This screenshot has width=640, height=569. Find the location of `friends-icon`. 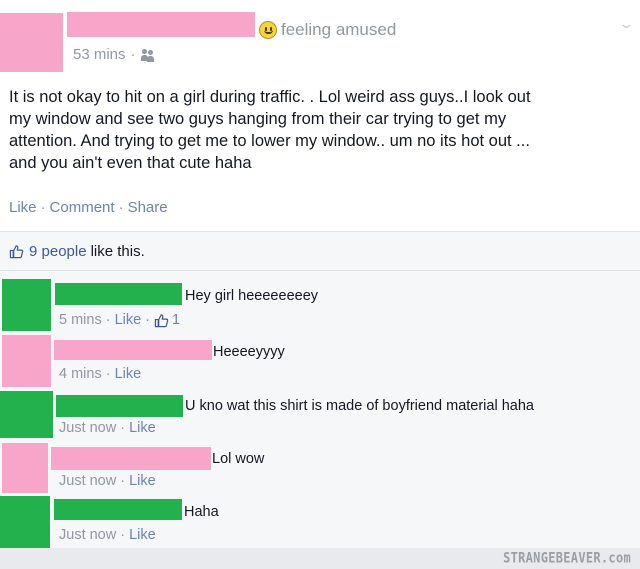

friends-icon is located at coordinates (147, 54).